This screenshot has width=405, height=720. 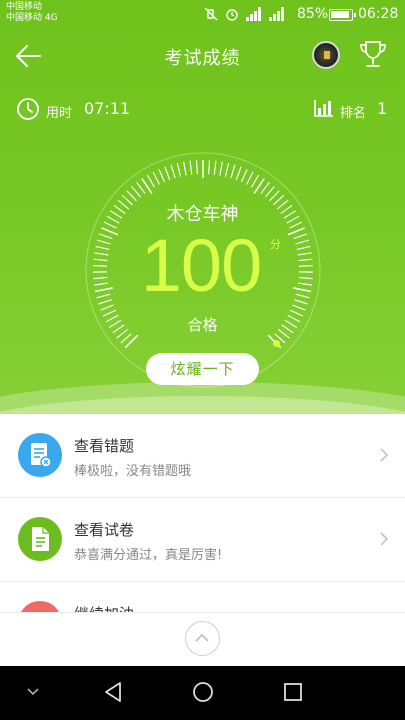 What do you see at coordinates (313, 14) in the screenshot?
I see `battery-percent: 85%` at bounding box center [313, 14].